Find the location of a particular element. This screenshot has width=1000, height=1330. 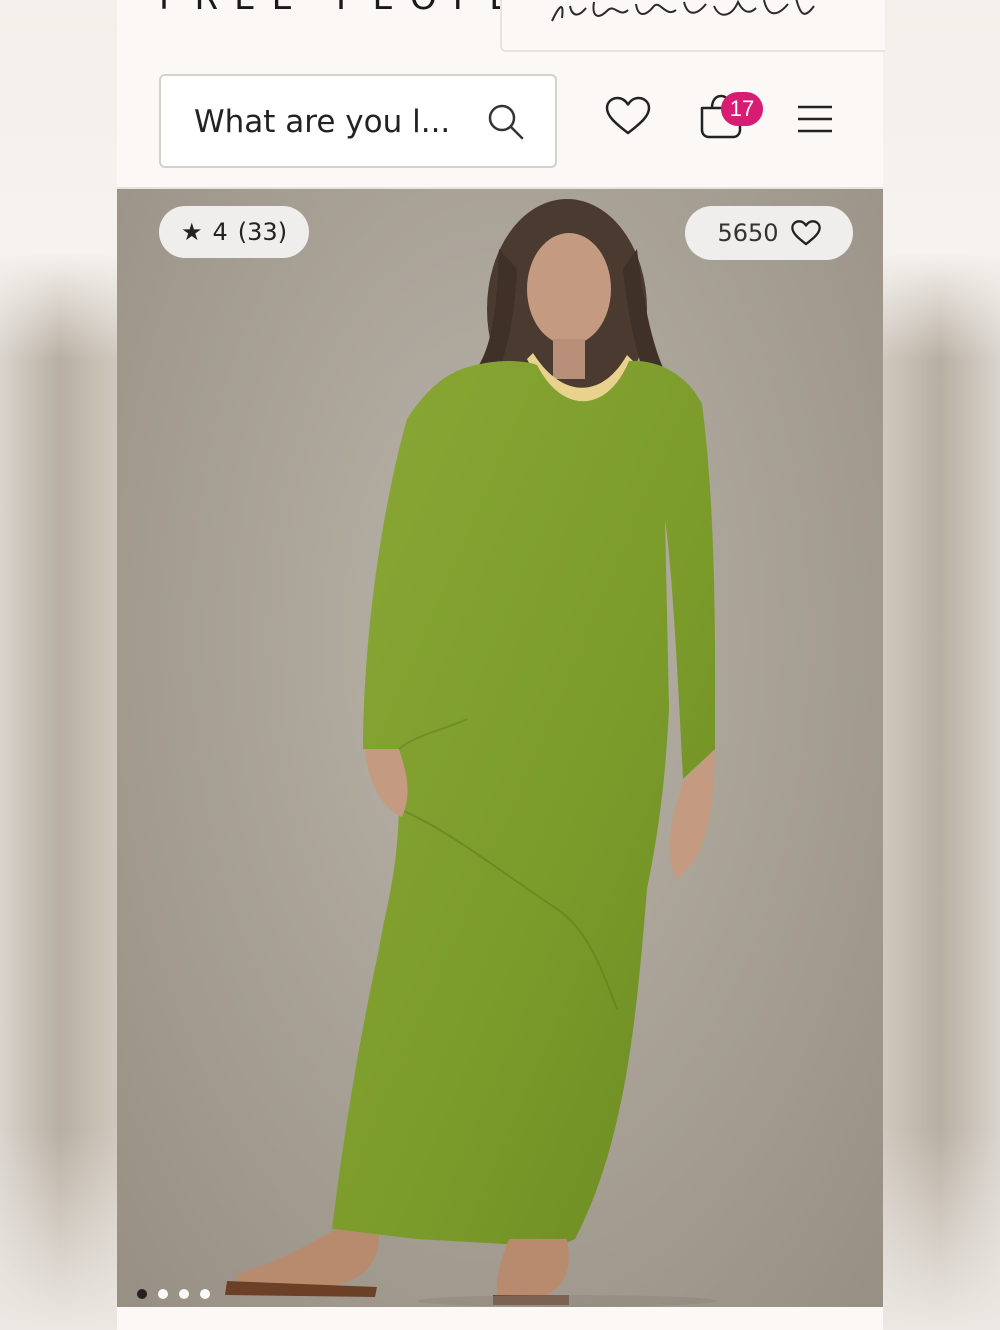

search-icon is located at coordinates (506, 122).